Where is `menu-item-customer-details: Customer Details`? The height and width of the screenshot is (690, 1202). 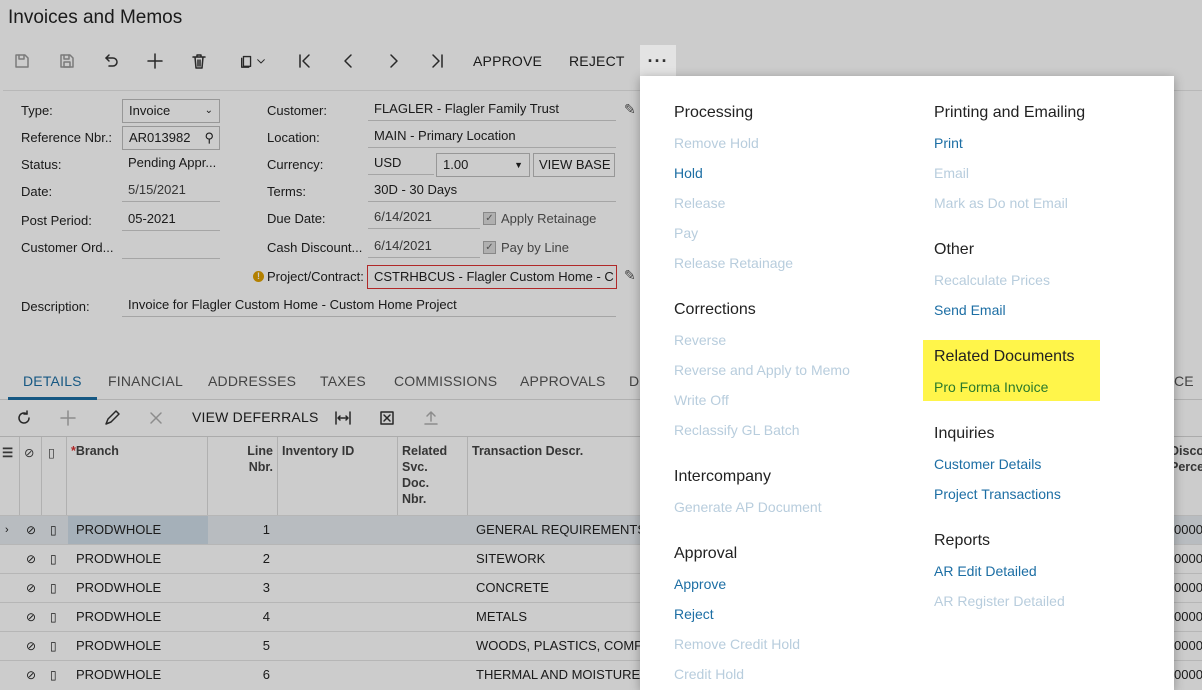 menu-item-customer-details: Customer Details is located at coordinates (987, 464).